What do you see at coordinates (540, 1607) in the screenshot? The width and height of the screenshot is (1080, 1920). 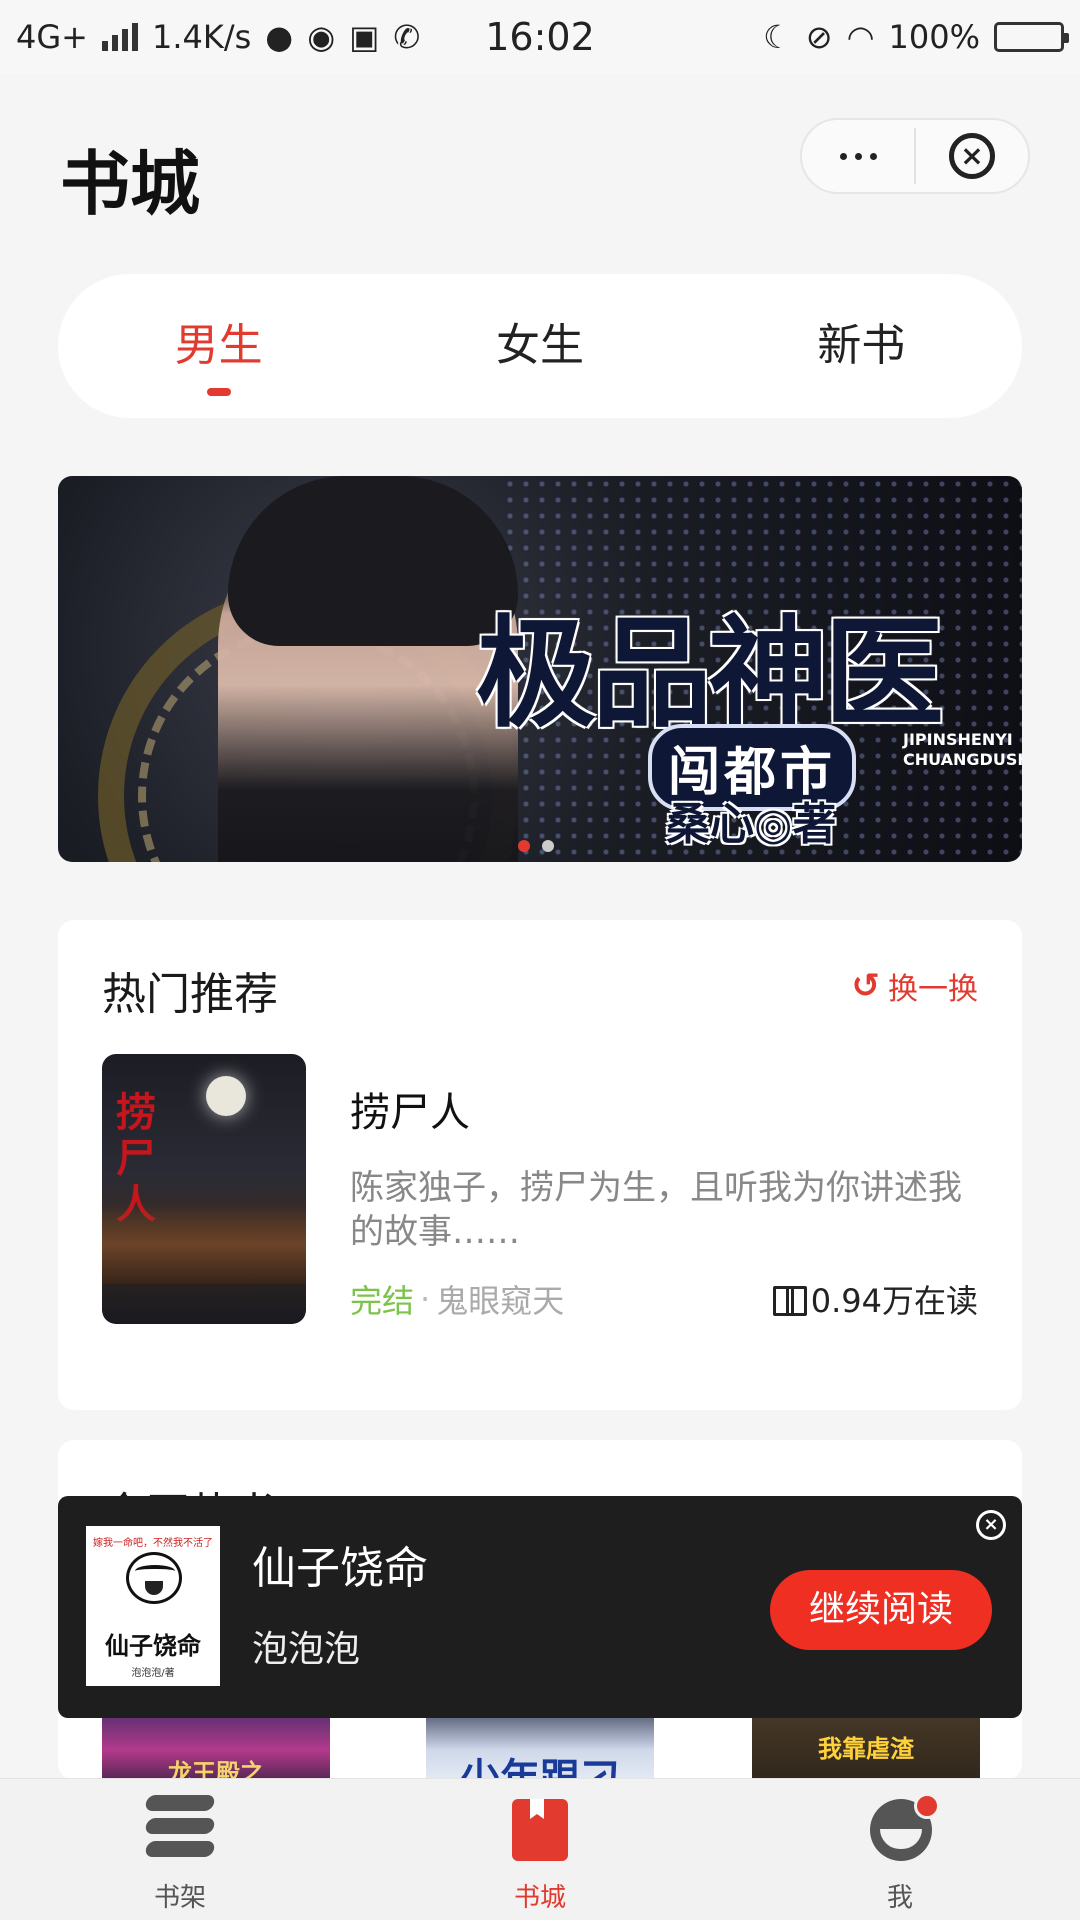 I see `continue-reading-bar: 嫁我一命吧，不然我不活了 仙子饶命 泡泡泡/著 仙子饶命 泡泡泡 继续阅读 ×` at bounding box center [540, 1607].